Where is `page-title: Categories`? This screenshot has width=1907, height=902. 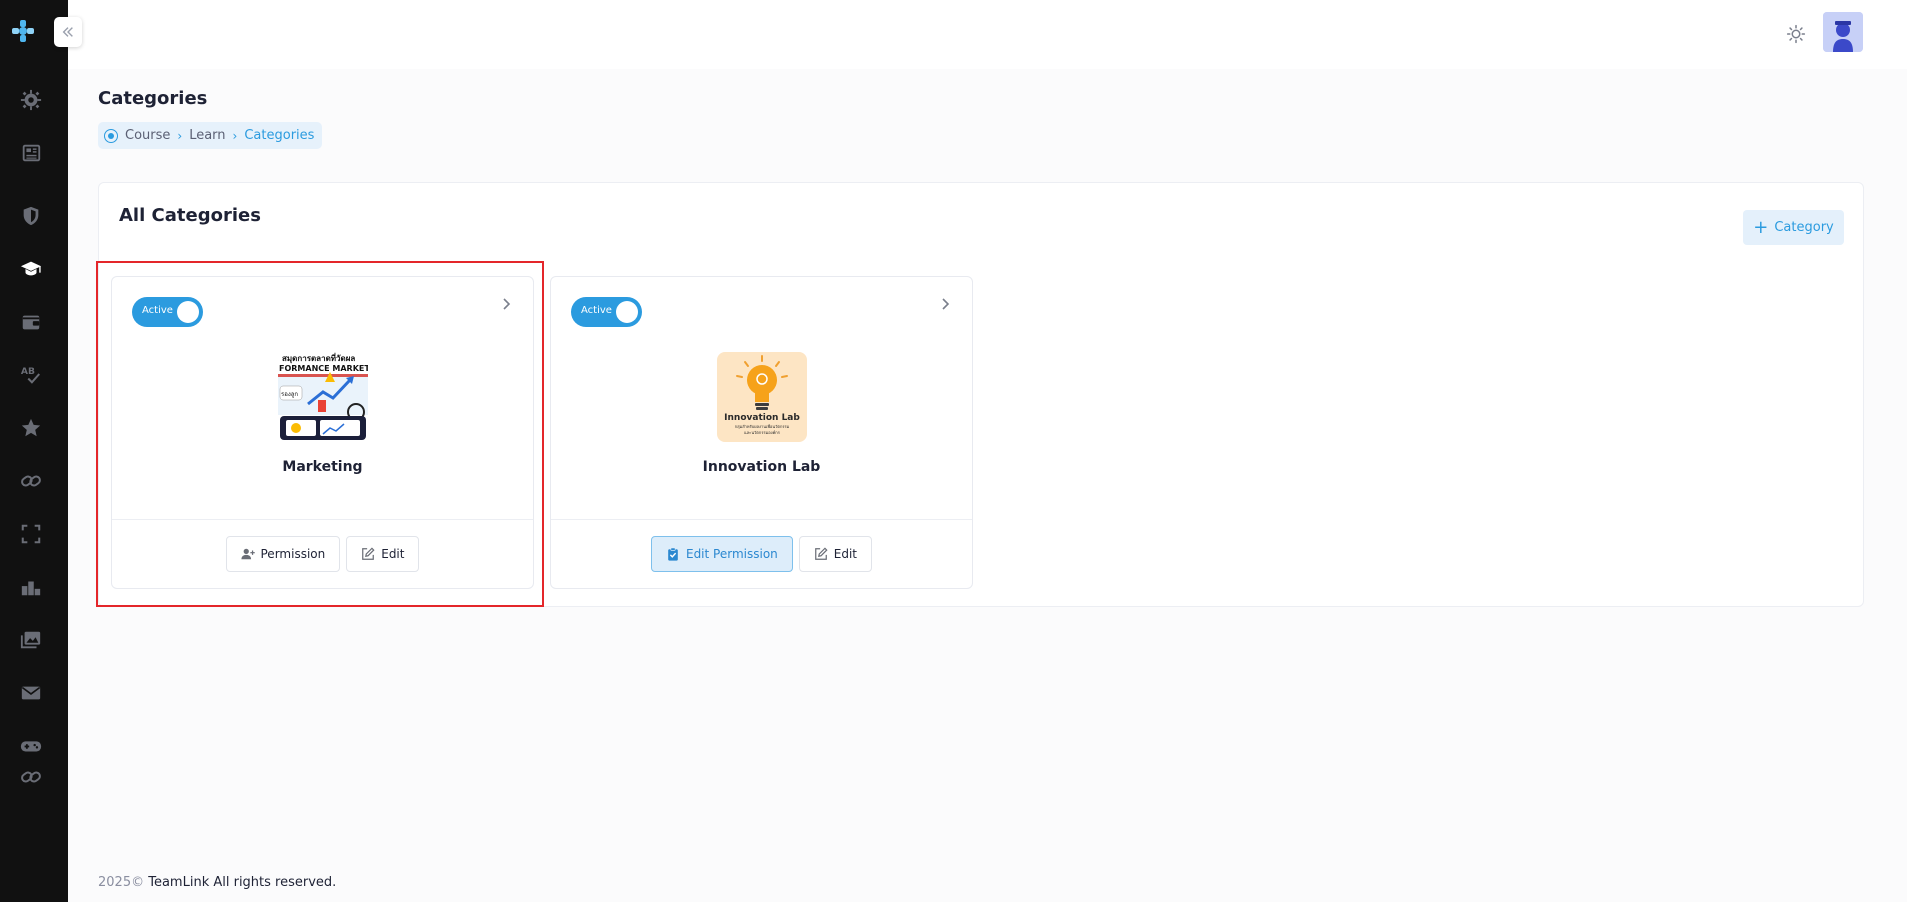
page-title: Categories is located at coordinates (153, 98).